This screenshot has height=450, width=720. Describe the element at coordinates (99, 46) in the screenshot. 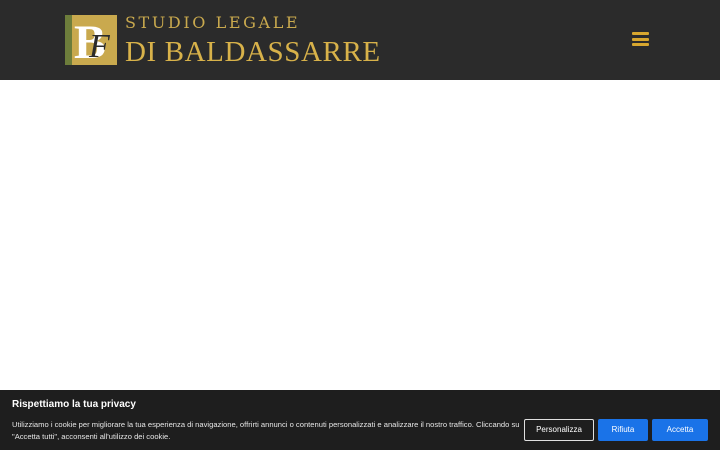

I see `svg-text: F` at that location.